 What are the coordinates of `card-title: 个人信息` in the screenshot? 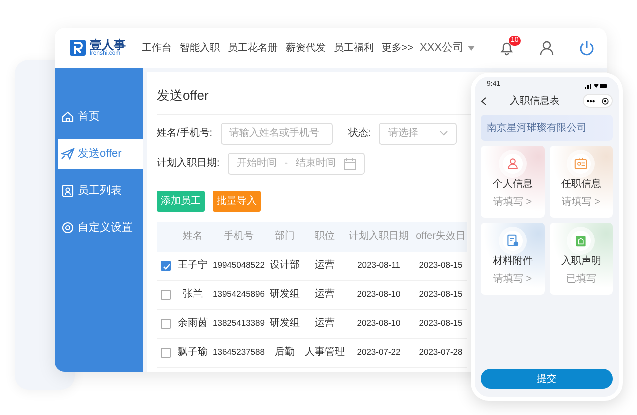 It's located at (512, 185).